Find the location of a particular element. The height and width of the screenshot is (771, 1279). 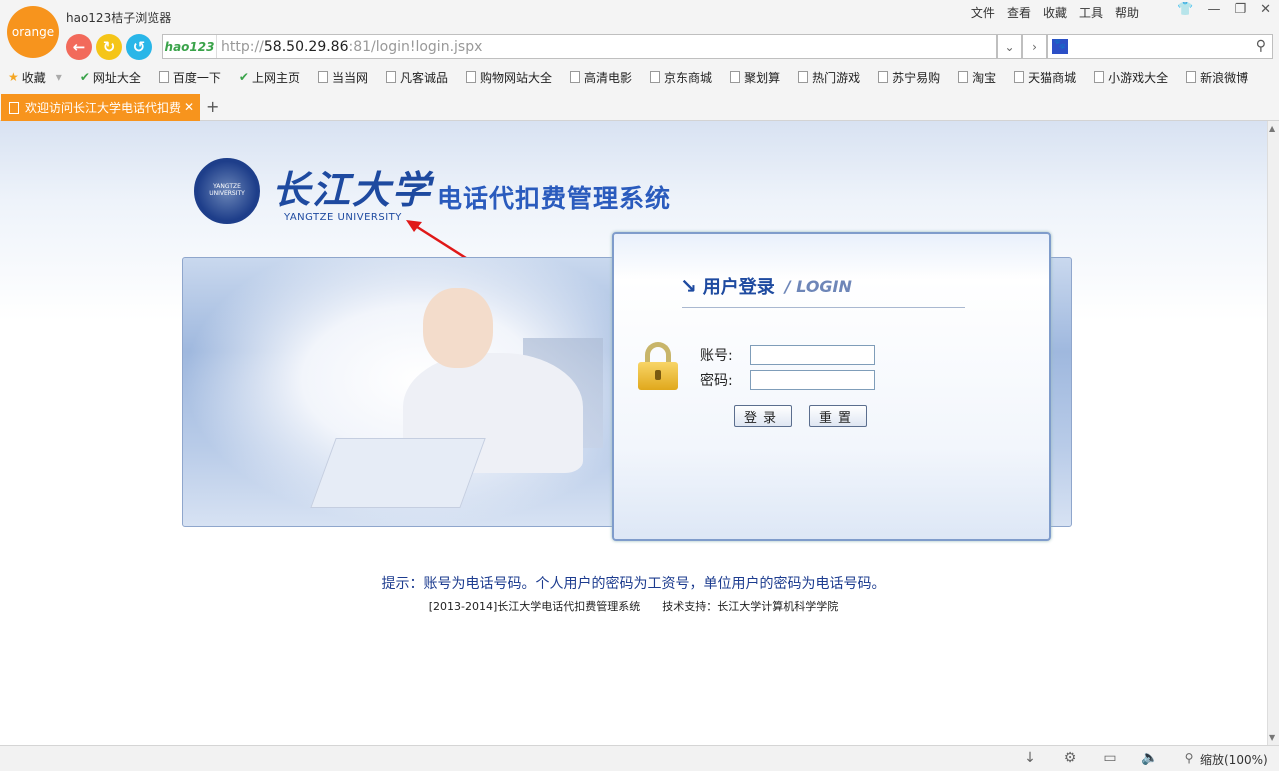

menu-file: 文件 is located at coordinates (983, 12).